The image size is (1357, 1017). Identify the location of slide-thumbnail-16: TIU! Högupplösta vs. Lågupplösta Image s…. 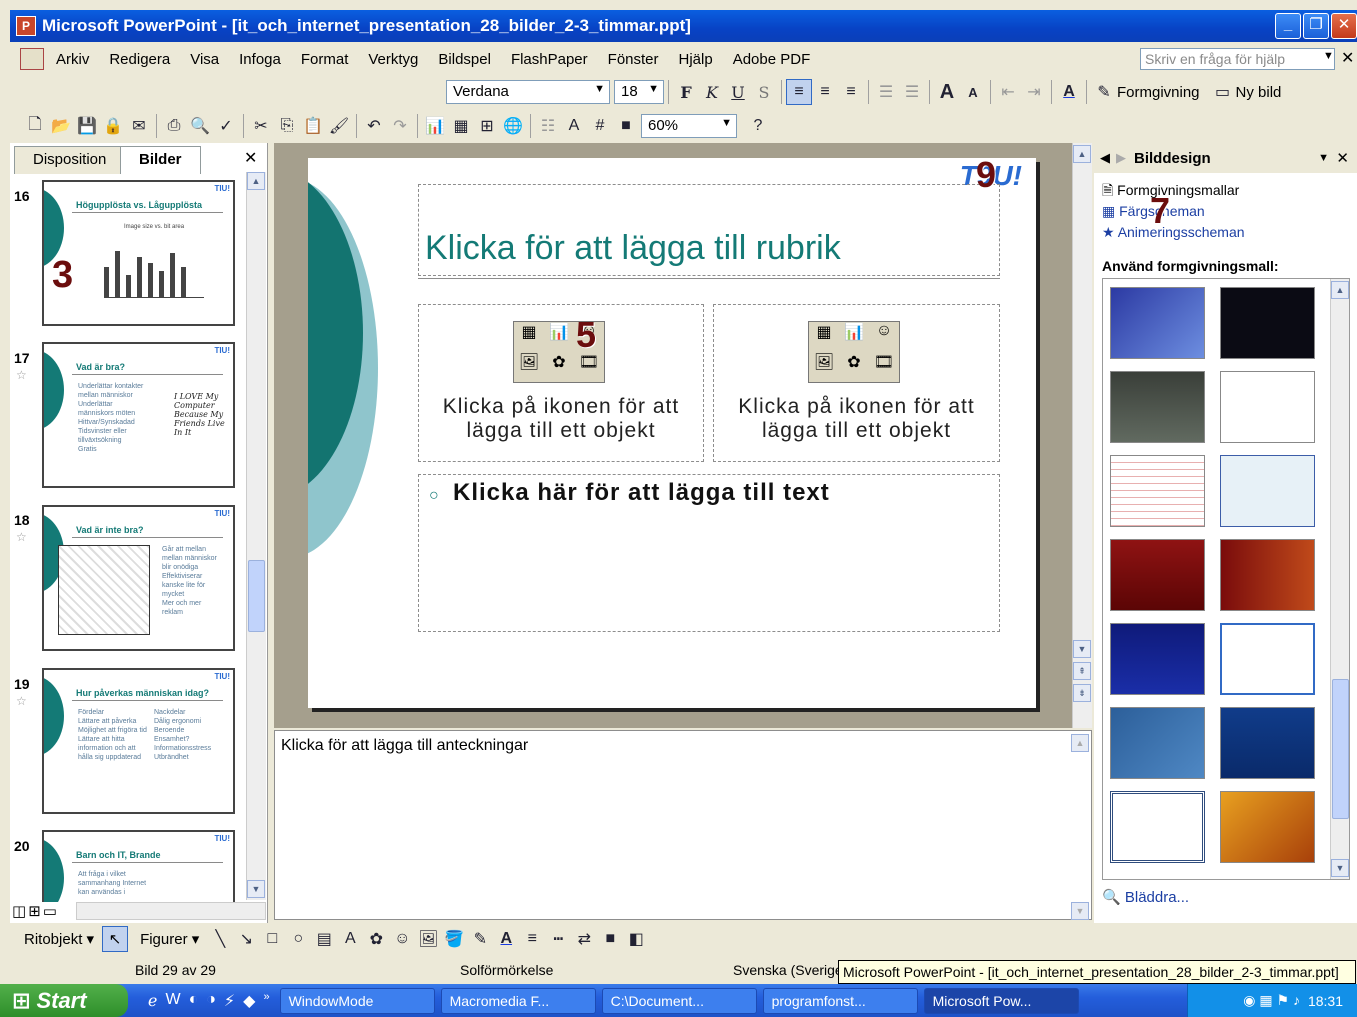
(138, 253).